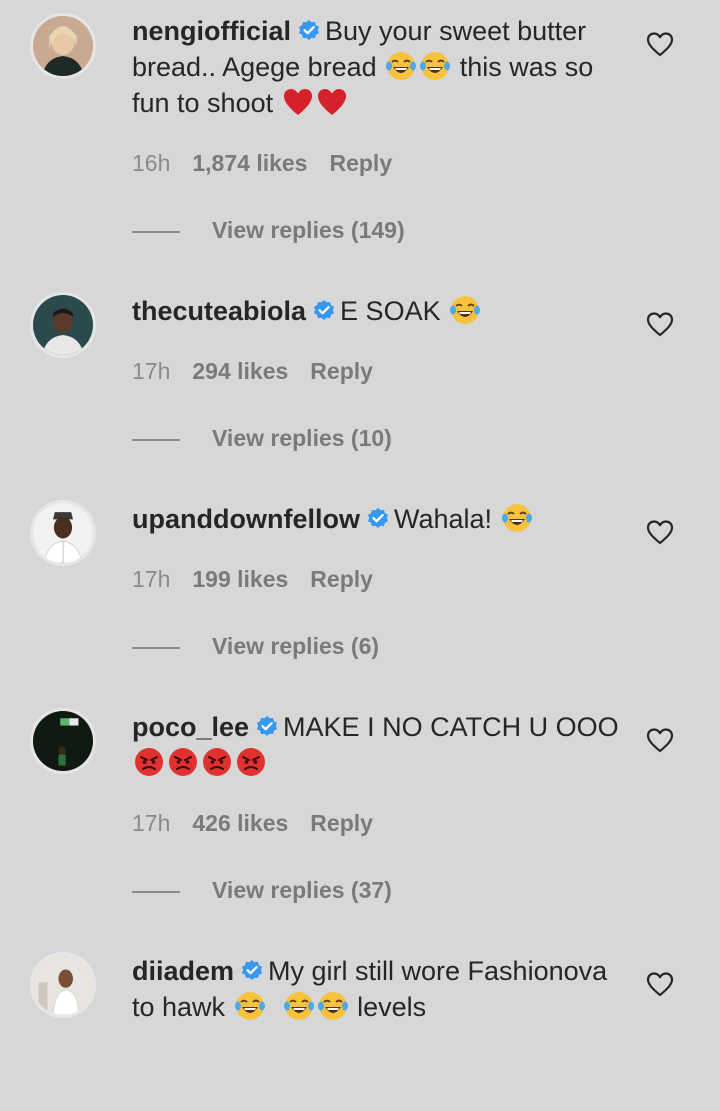 This screenshot has height=1111, width=720. What do you see at coordinates (240, 579) in the screenshot?
I see `likes-count: 199 likes` at bounding box center [240, 579].